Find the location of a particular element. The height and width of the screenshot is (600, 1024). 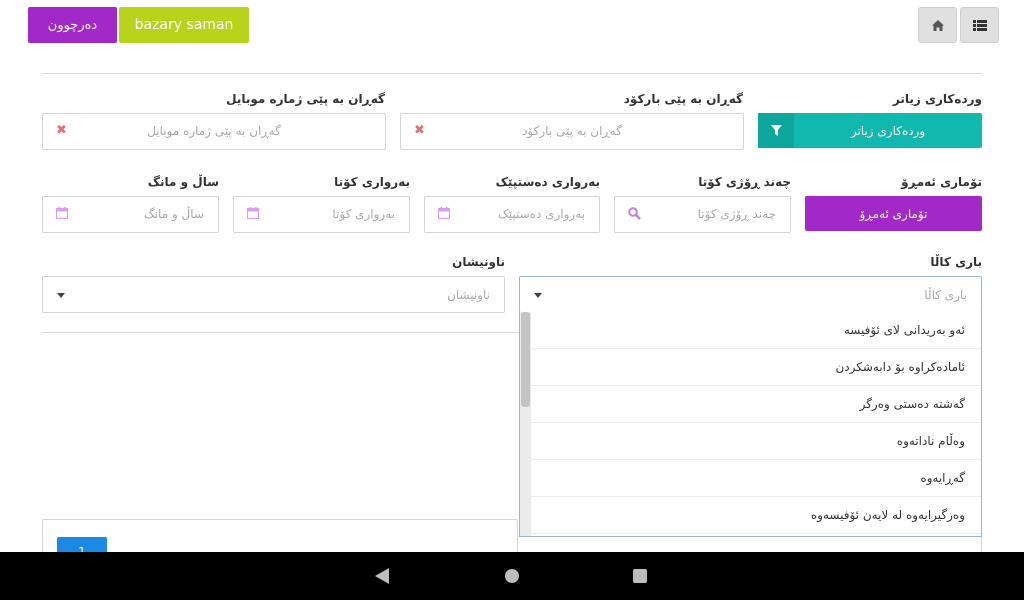

dropdown-option: گەڕایەوە is located at coordinates (756, 478).